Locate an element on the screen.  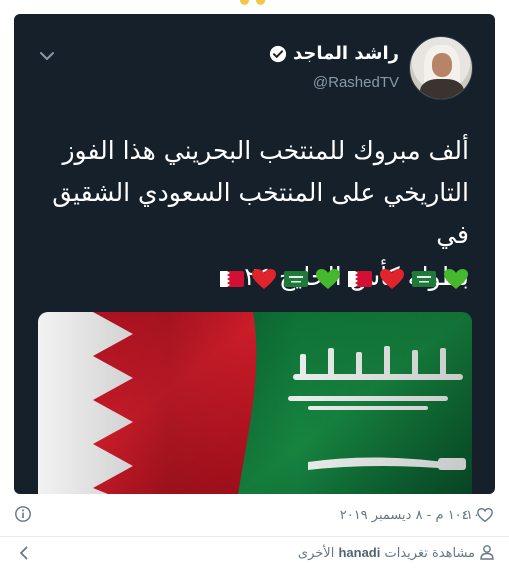
tweet-line: ألف مبروك للمنتخب البحريني هذا الفوز is located at coordinates (265, 150).